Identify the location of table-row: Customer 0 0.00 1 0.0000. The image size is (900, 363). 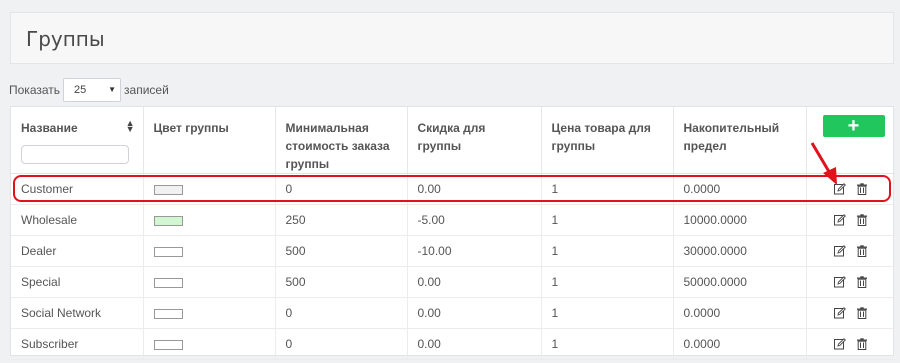
(453, 189).